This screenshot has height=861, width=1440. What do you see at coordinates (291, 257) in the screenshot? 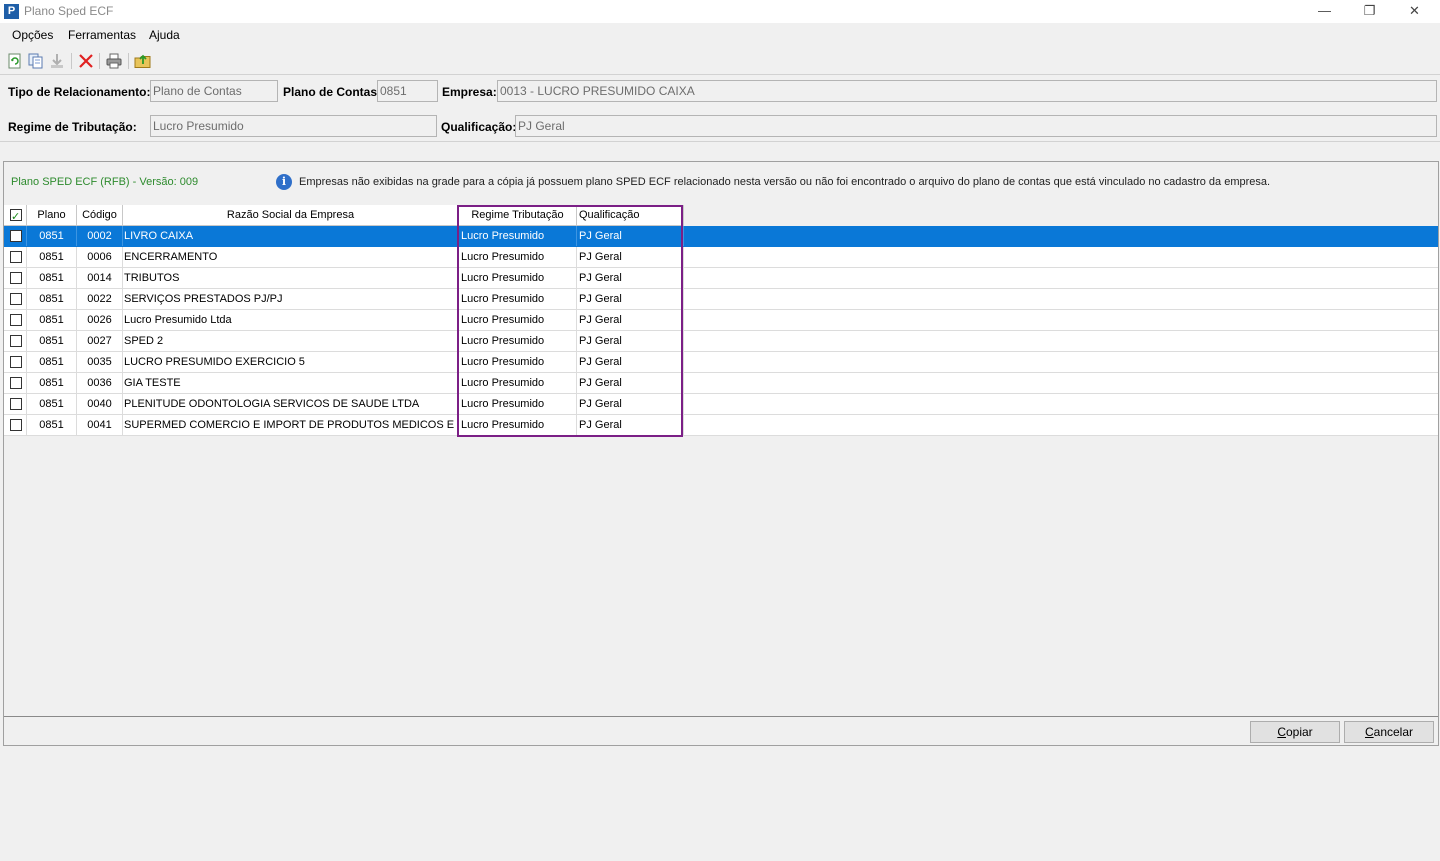
I see `cell-razao-social: ENCERRAMENTO` at bounding box center [291, 257].